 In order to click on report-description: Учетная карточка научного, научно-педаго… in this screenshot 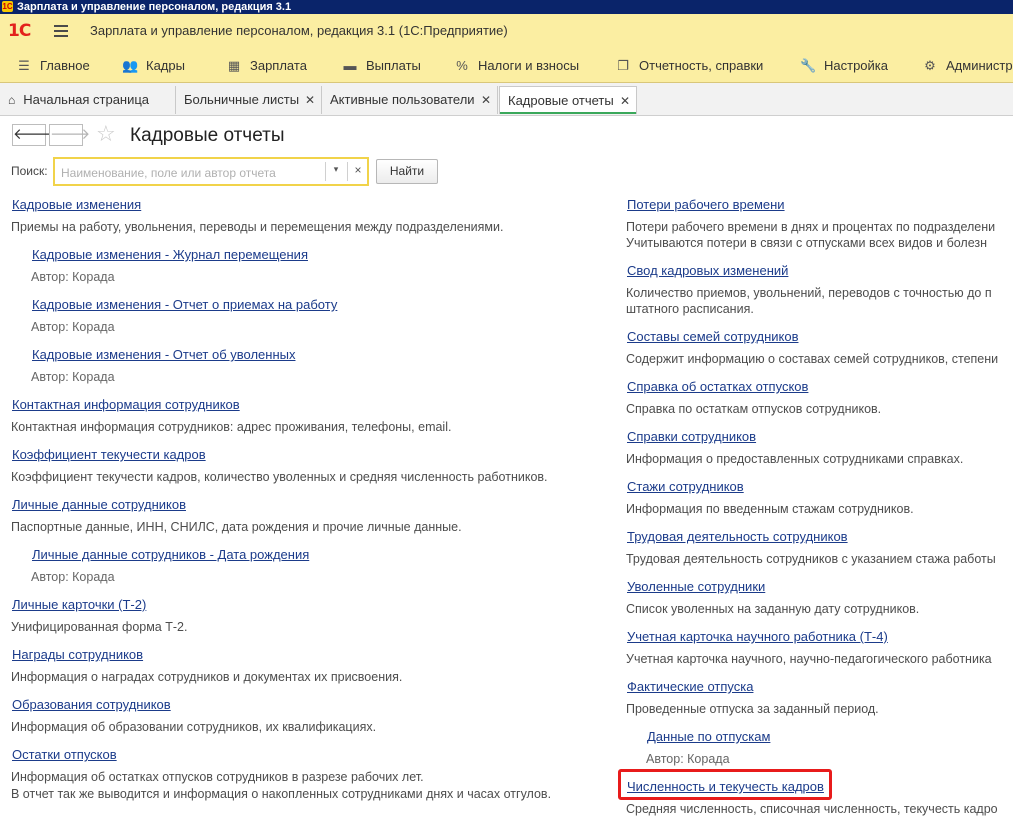, I will do `click(809, 659)`.